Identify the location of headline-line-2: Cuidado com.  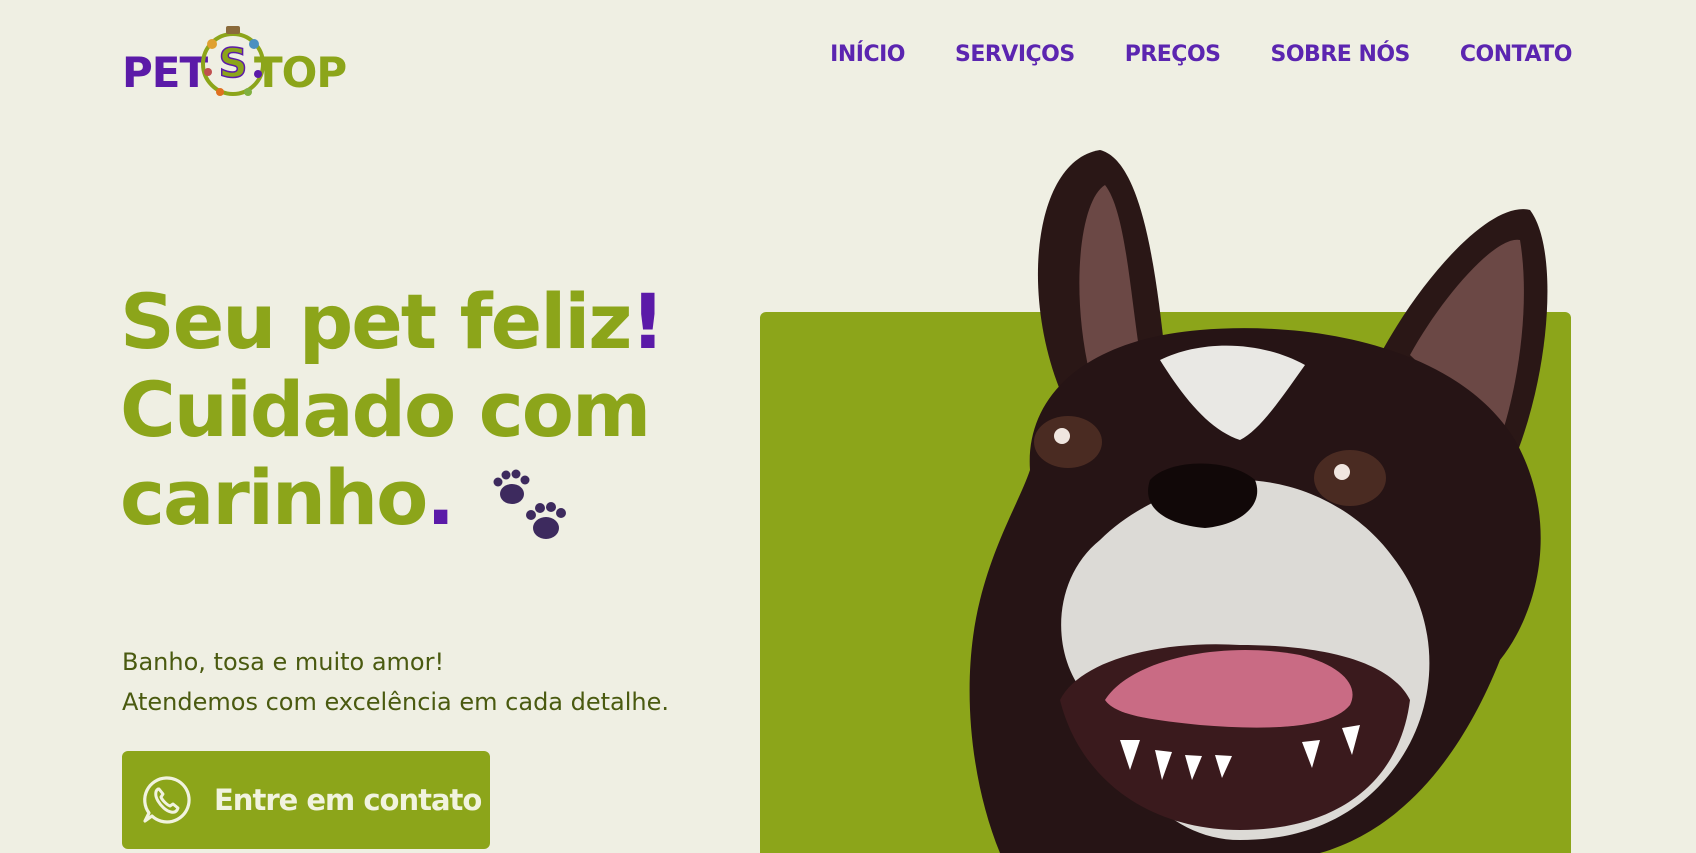
(385, 409).